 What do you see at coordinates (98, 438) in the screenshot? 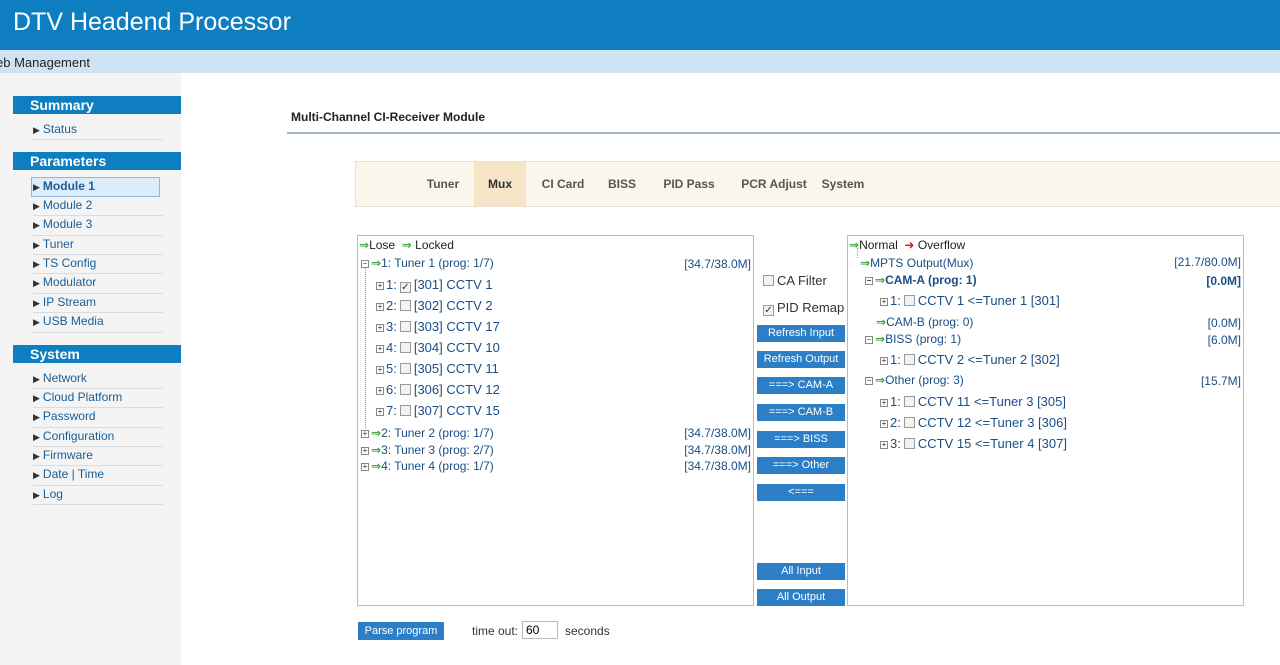
I see `sidebar-item-configuration: ▶ Configuration` at bounding box center [98, 438].